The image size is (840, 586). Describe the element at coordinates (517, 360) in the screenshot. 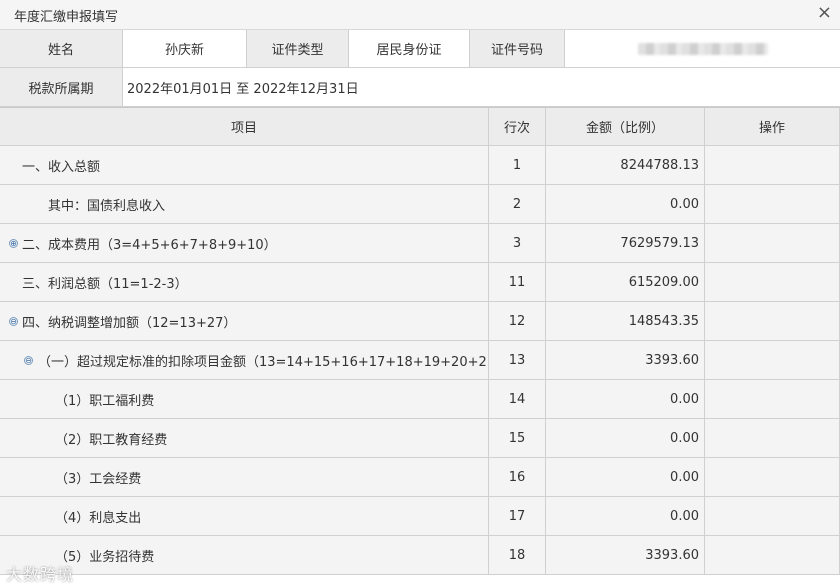

I see `row-number: 13` at that location.